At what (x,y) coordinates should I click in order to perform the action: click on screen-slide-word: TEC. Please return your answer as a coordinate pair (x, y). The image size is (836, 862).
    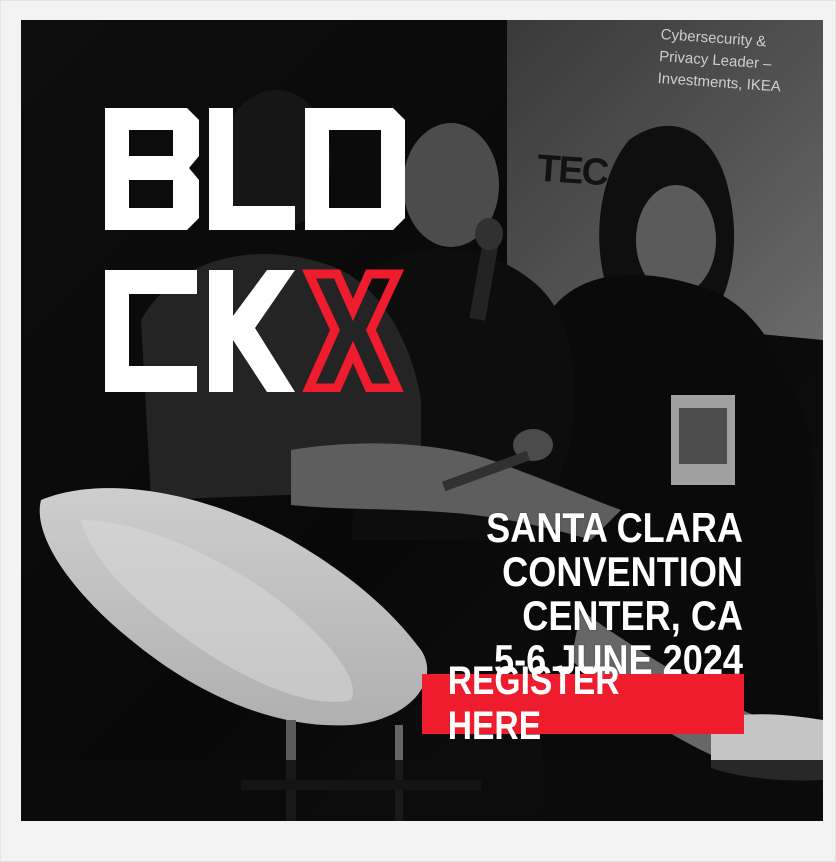
    Looking at the image, I should click on (572, 171).